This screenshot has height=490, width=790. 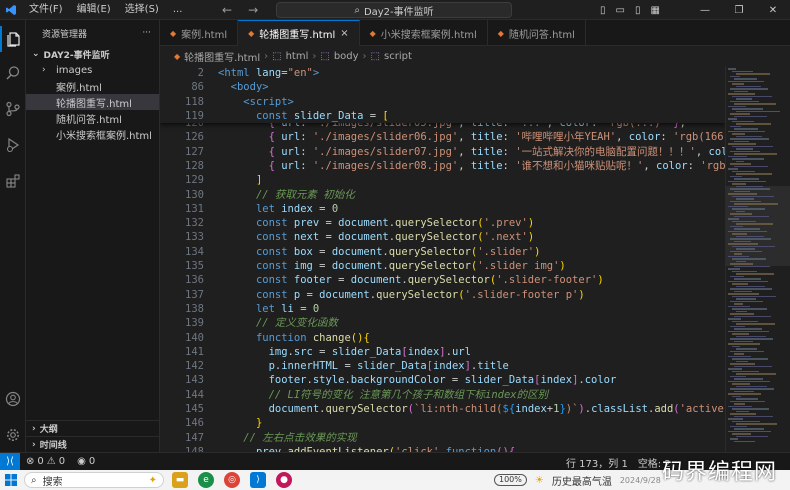 I want to click on outline-section: › 大纲, so click(x=93, y=428).